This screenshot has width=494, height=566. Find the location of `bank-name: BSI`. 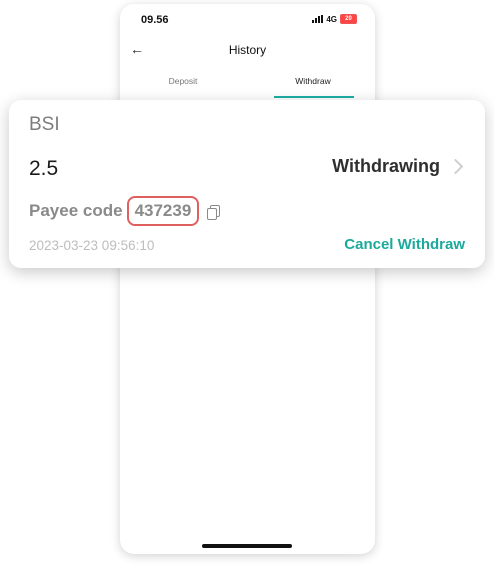

bank-name: BSI is located at coordinates (44, 124).